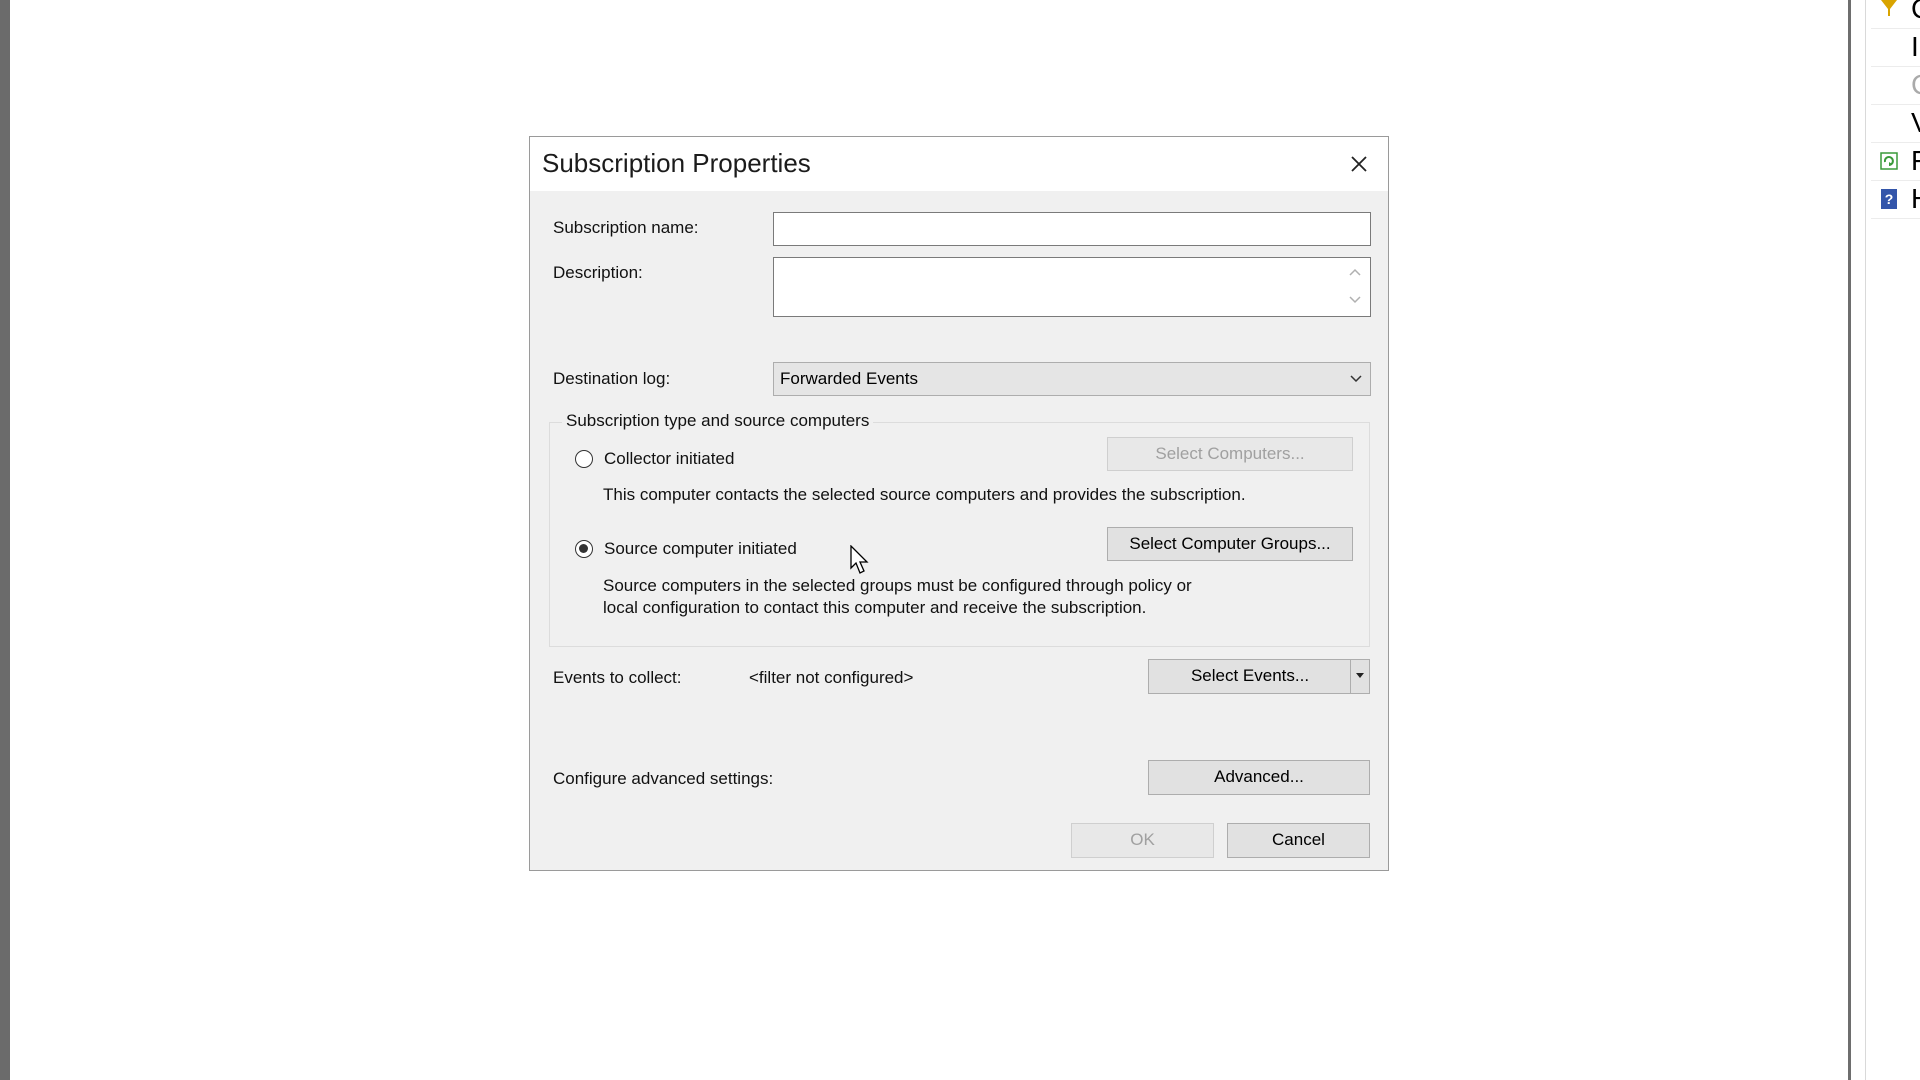  Describe the element at coordinates (617, 677) in the screenshot. I see `events-to-collect-label: Events to collect:` at that location.